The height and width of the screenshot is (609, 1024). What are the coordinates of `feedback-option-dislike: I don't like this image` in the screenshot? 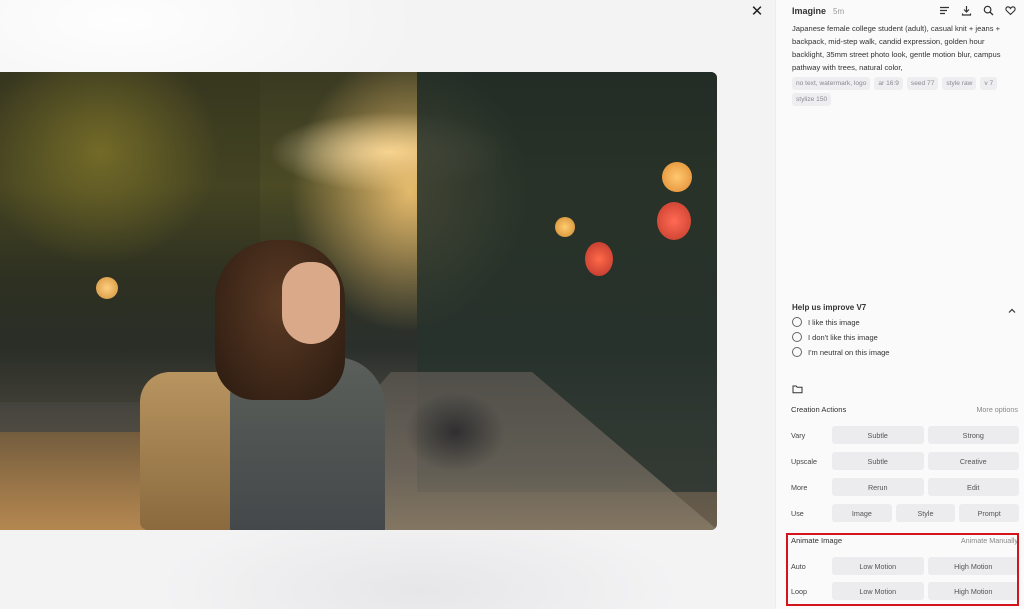 It's located at (904, 337).